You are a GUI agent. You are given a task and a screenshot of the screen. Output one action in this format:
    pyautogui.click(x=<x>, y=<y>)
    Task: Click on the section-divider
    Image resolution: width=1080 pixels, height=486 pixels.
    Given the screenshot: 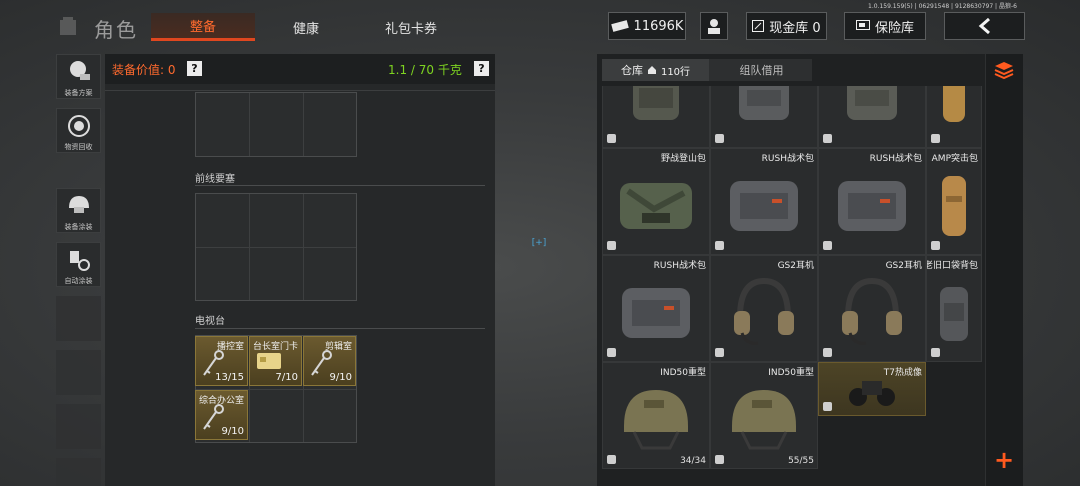 What is the action you would take?
    pyautogui.click(x=340, y=328)
    